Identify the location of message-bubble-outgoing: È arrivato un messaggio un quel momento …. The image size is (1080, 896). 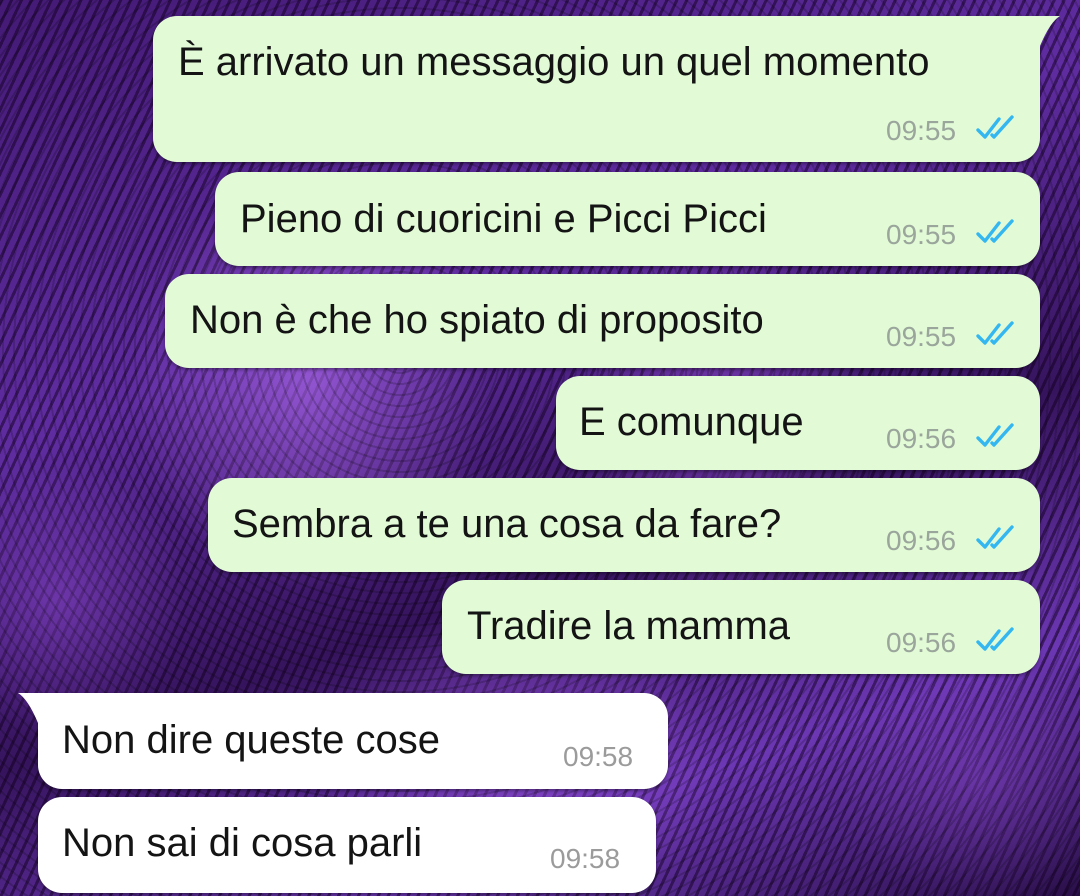
(606, 89).